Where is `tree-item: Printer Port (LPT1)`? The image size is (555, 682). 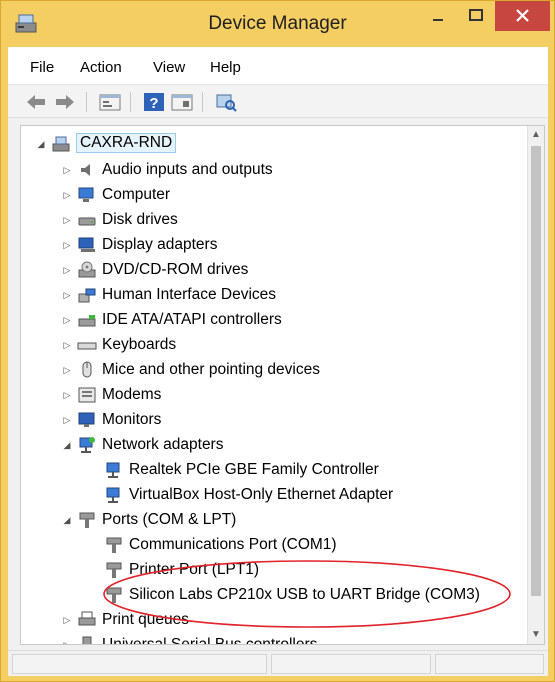
tree-item: Printer Port (LPT1) is located at coordinates (316, 570).